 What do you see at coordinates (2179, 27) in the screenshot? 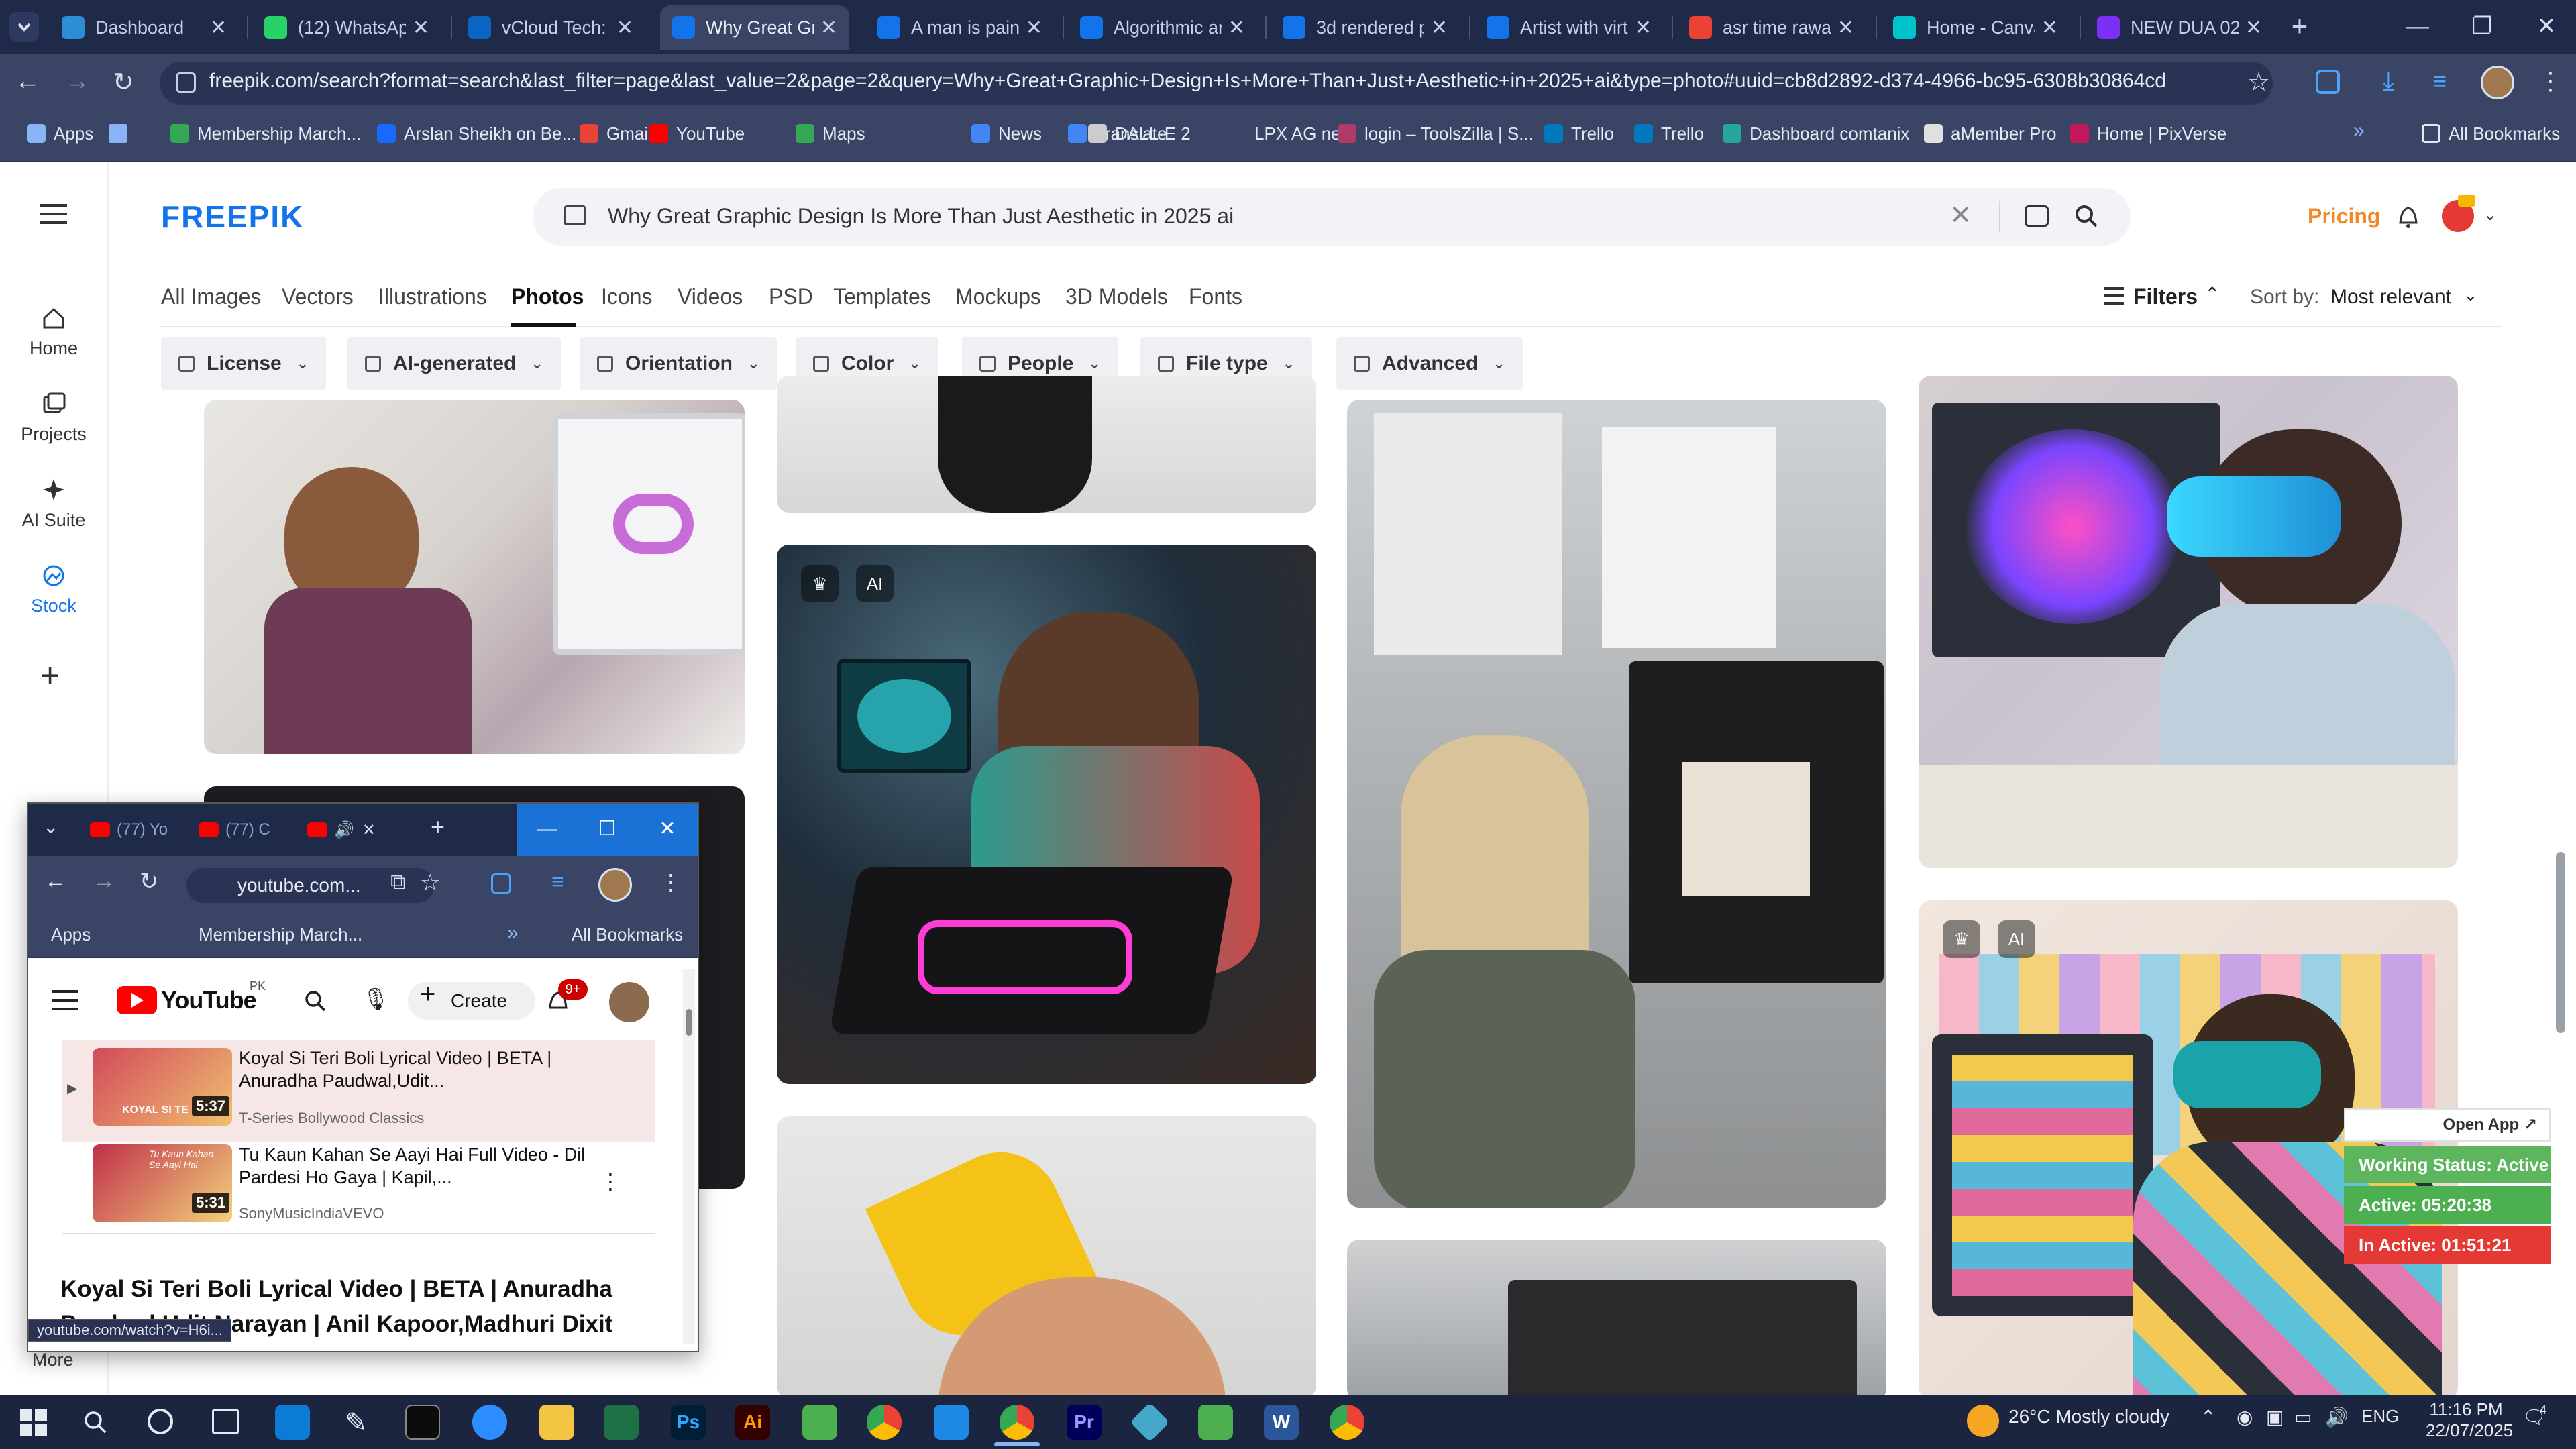
I see `browser-tab: NEW DUA 02 ✕` at bounding box center [2179, 27].